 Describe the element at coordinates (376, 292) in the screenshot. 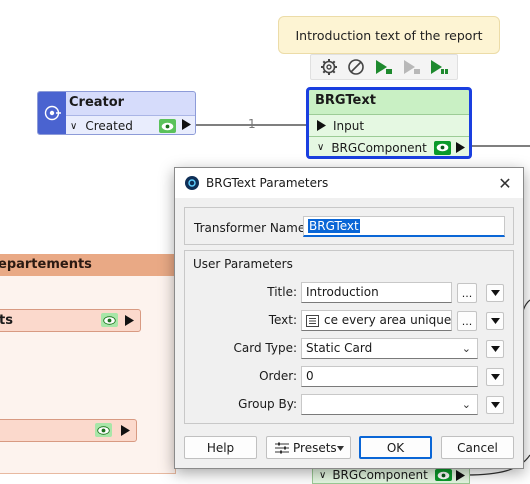

I see `title-input: Introduction` at that location.